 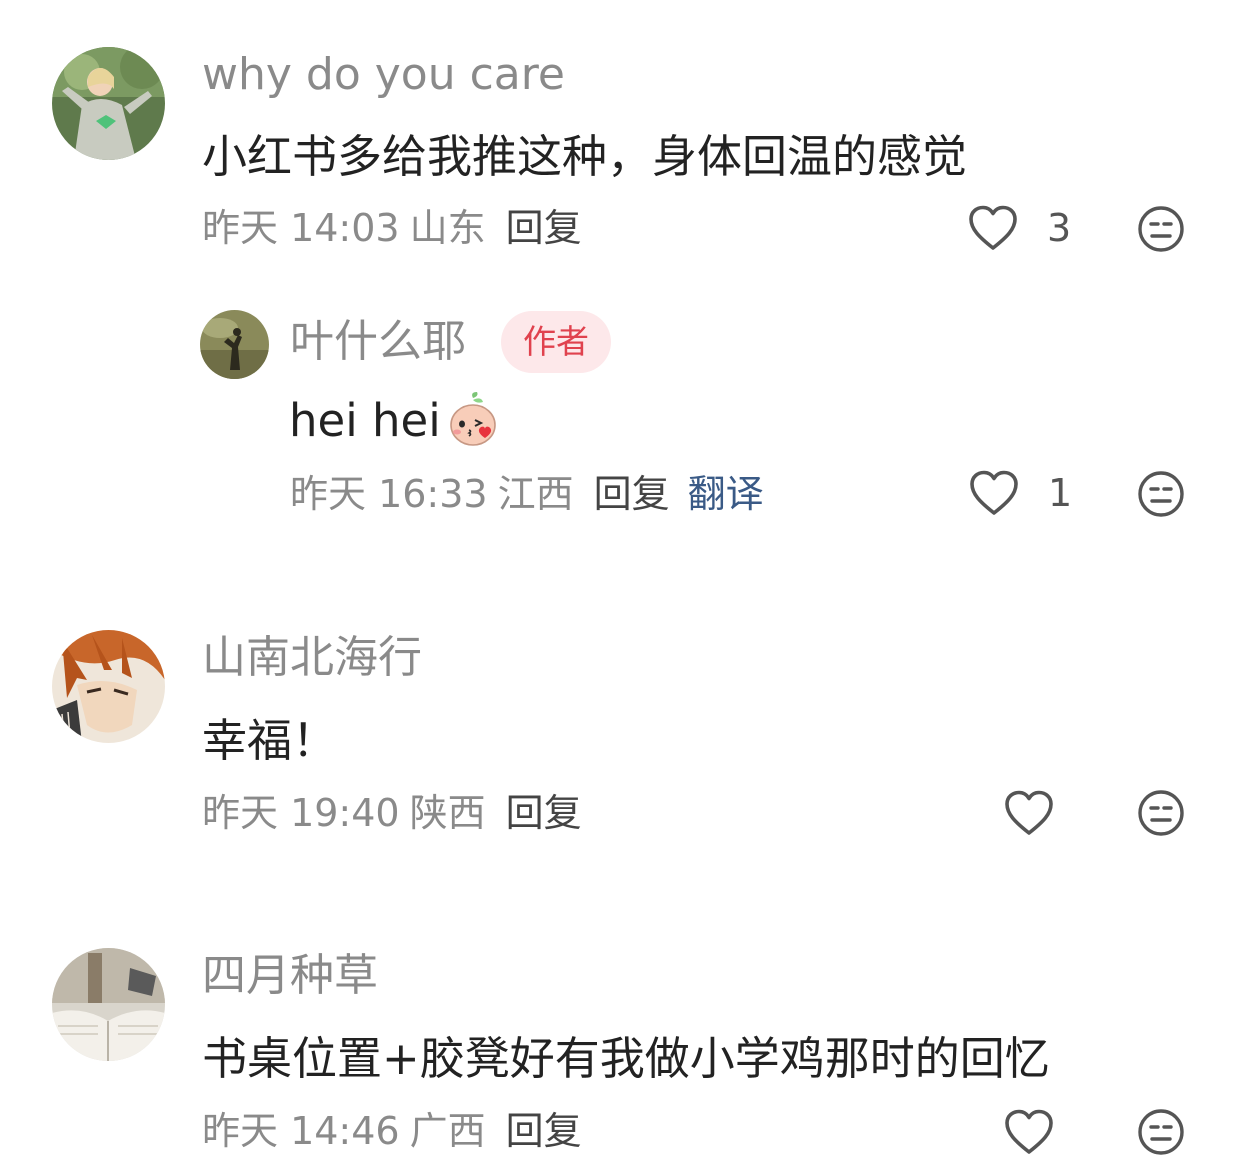 I want to click on comment-meta: 昨天 14:46 广西 回复, so click(x=392, y=1131).